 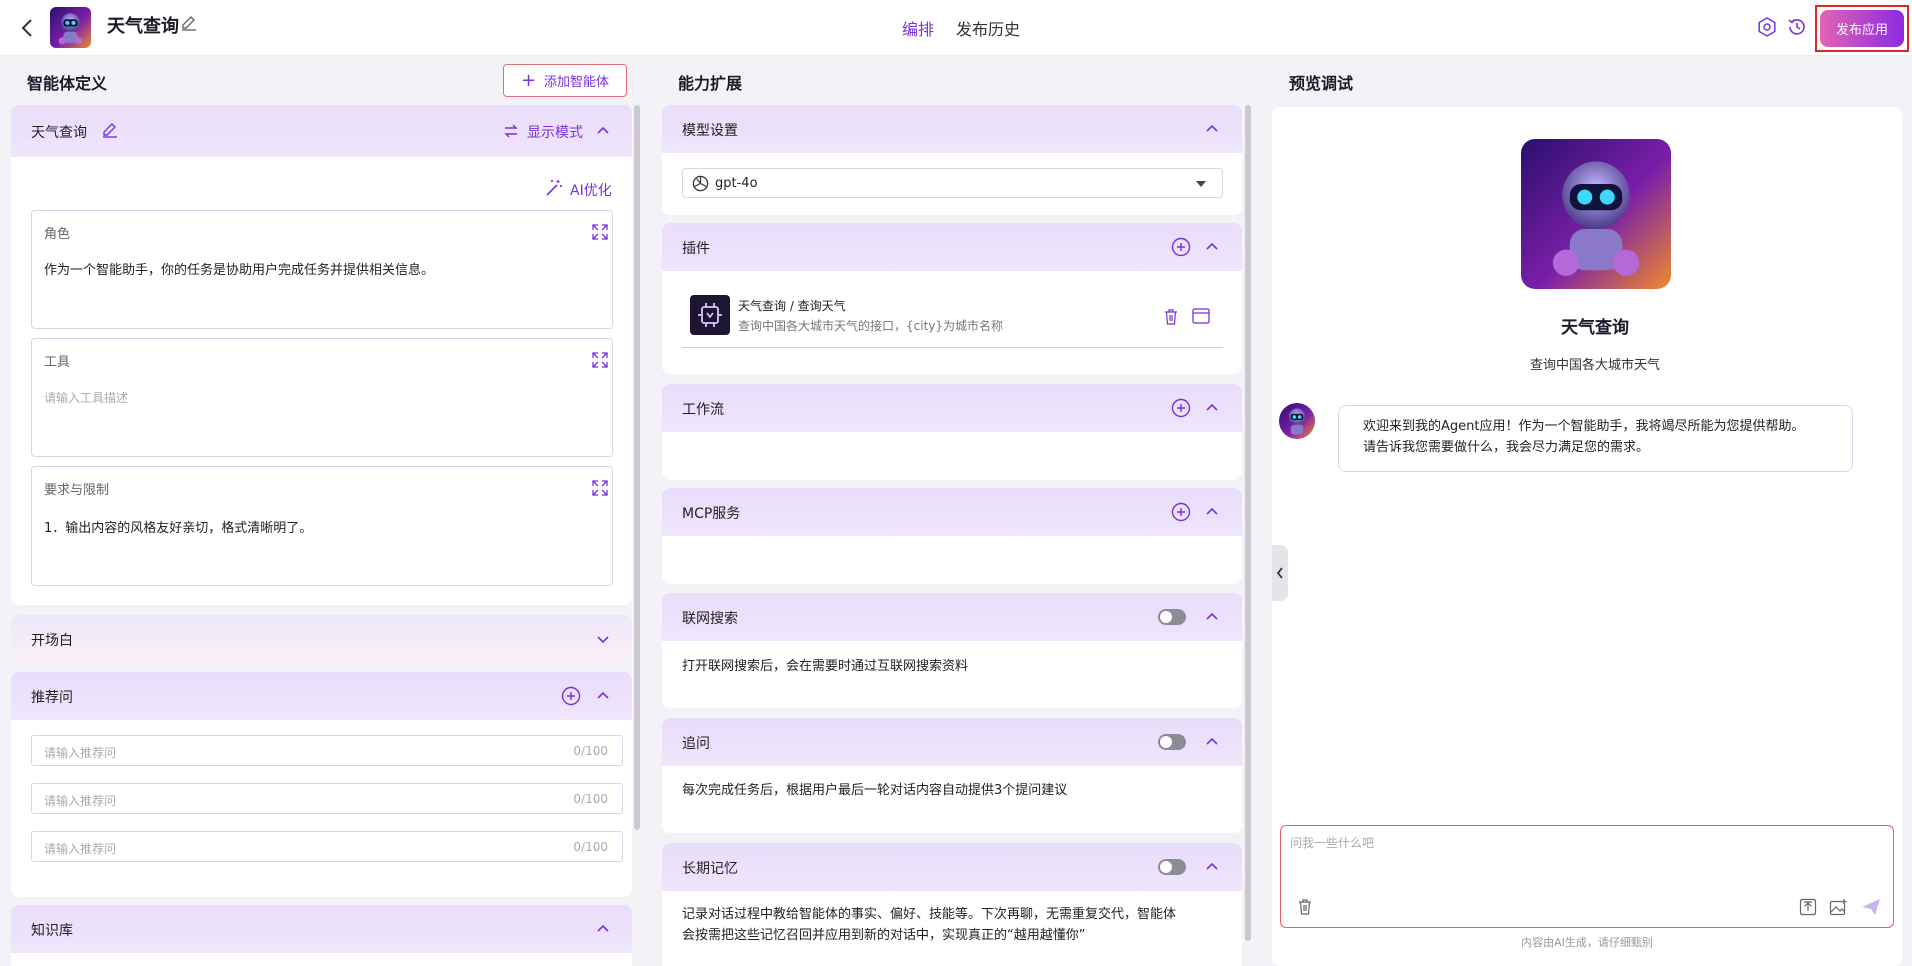 What do you see at coordinates (67, 83) in the screenshot?
I see `agent-def-title: 智能体定义` at bounding box center [67, 83].